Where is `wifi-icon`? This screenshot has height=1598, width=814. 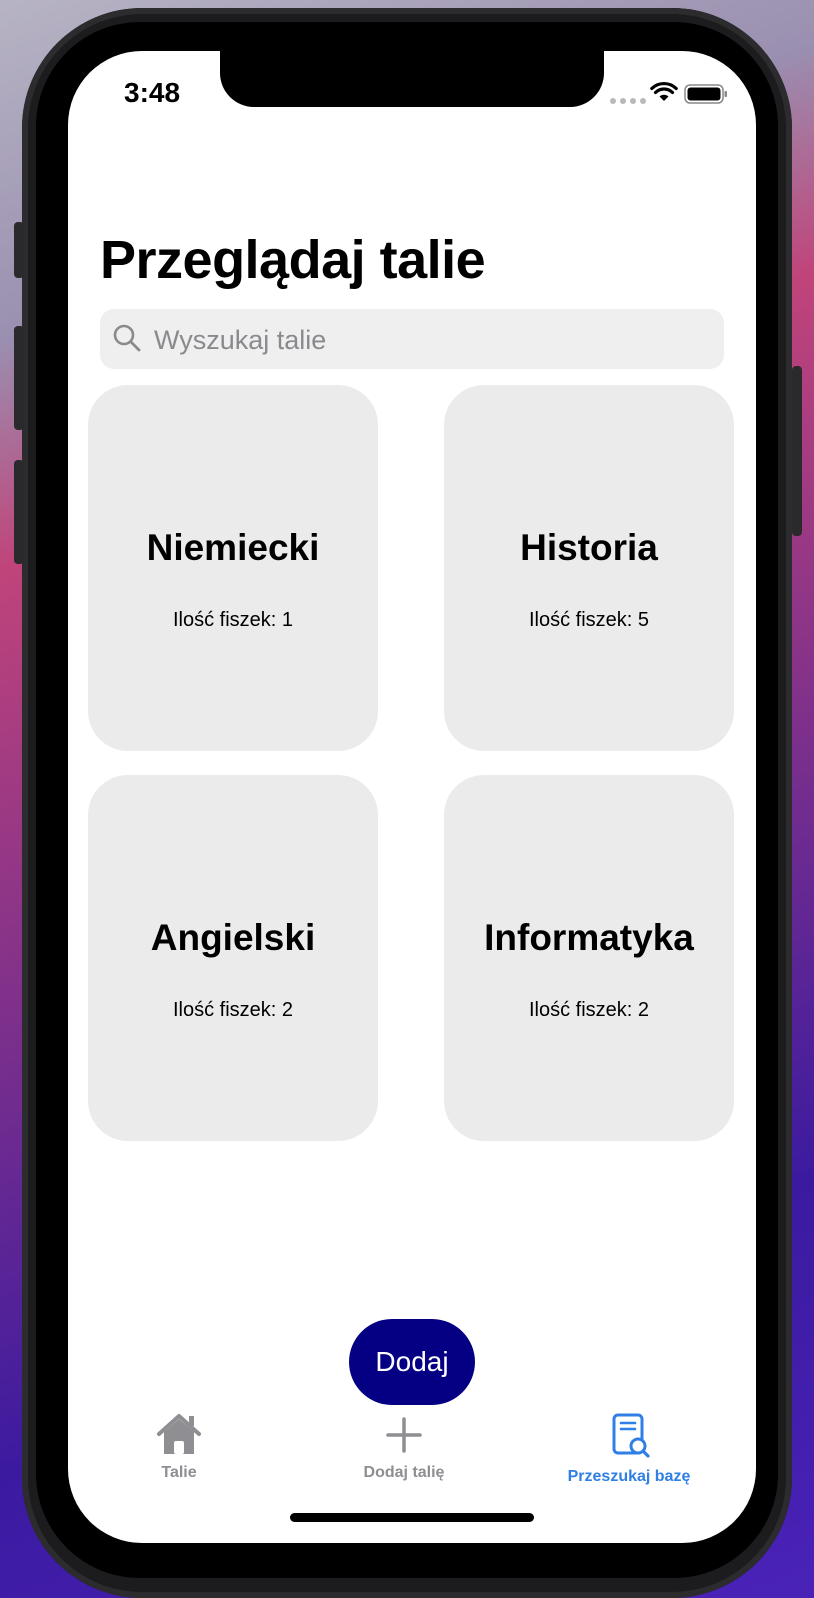 wifi-icon is located at coordinates (664, 91).